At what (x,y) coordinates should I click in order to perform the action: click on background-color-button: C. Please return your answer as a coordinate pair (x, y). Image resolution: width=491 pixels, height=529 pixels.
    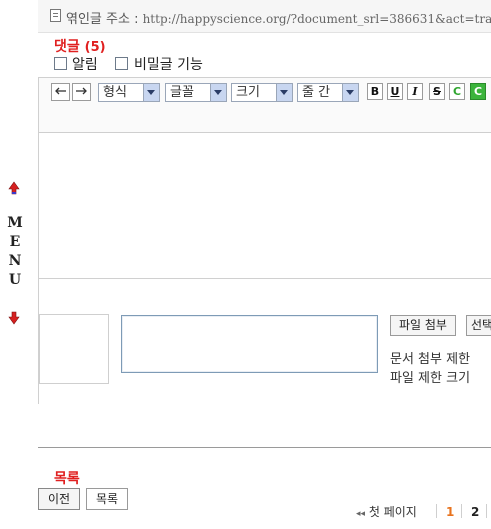
    Looking at the image, I should click on (478, 91).